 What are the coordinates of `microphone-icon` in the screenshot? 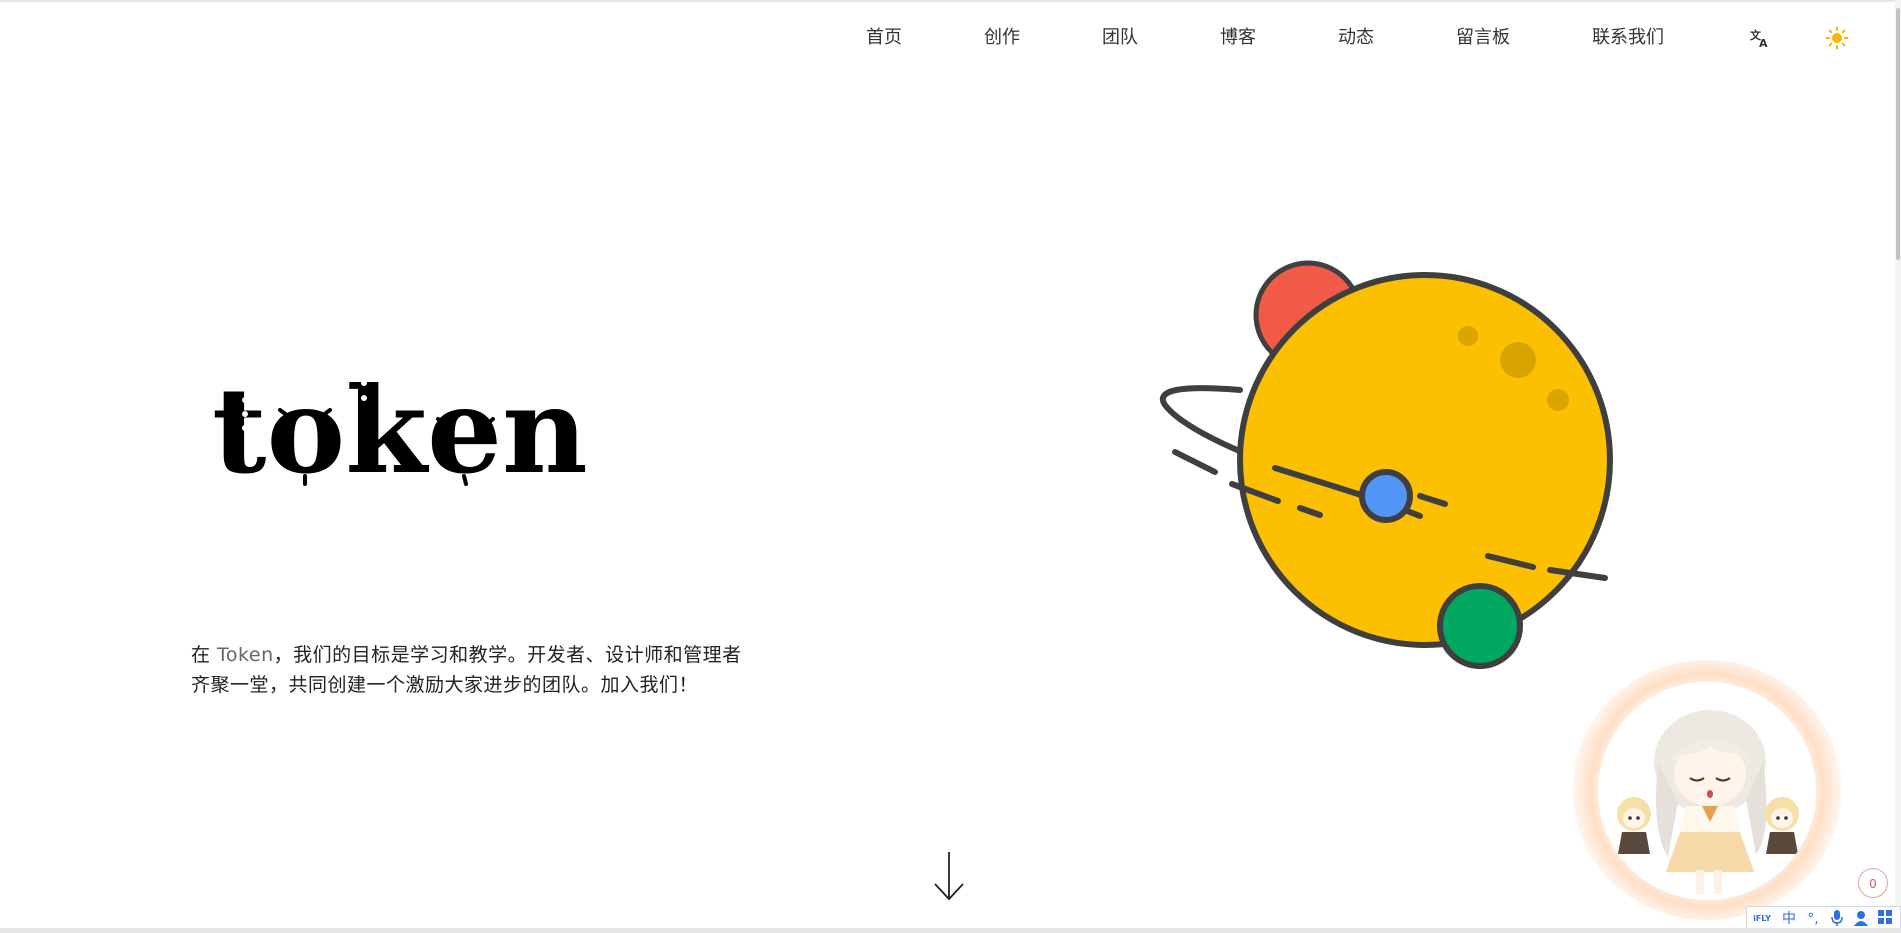 It's located at (1837, 919).